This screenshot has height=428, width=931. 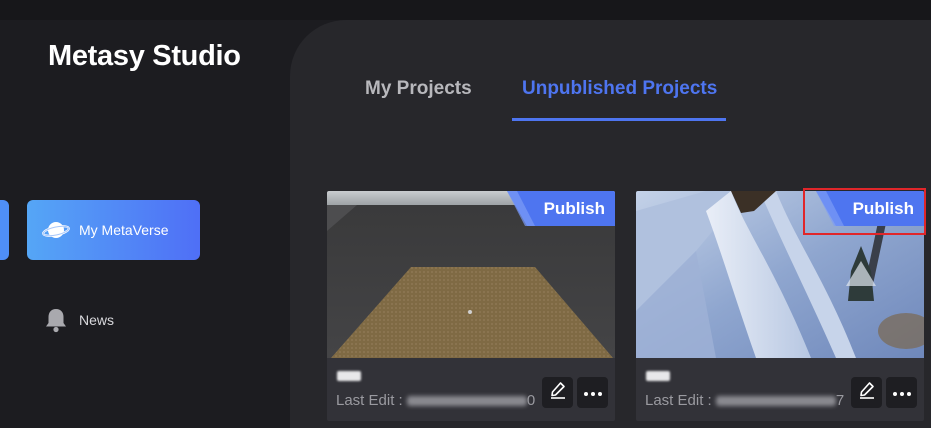 I want to click on tab-unpublished-projects: Unpublished Projects, so click(x=619, y=89).